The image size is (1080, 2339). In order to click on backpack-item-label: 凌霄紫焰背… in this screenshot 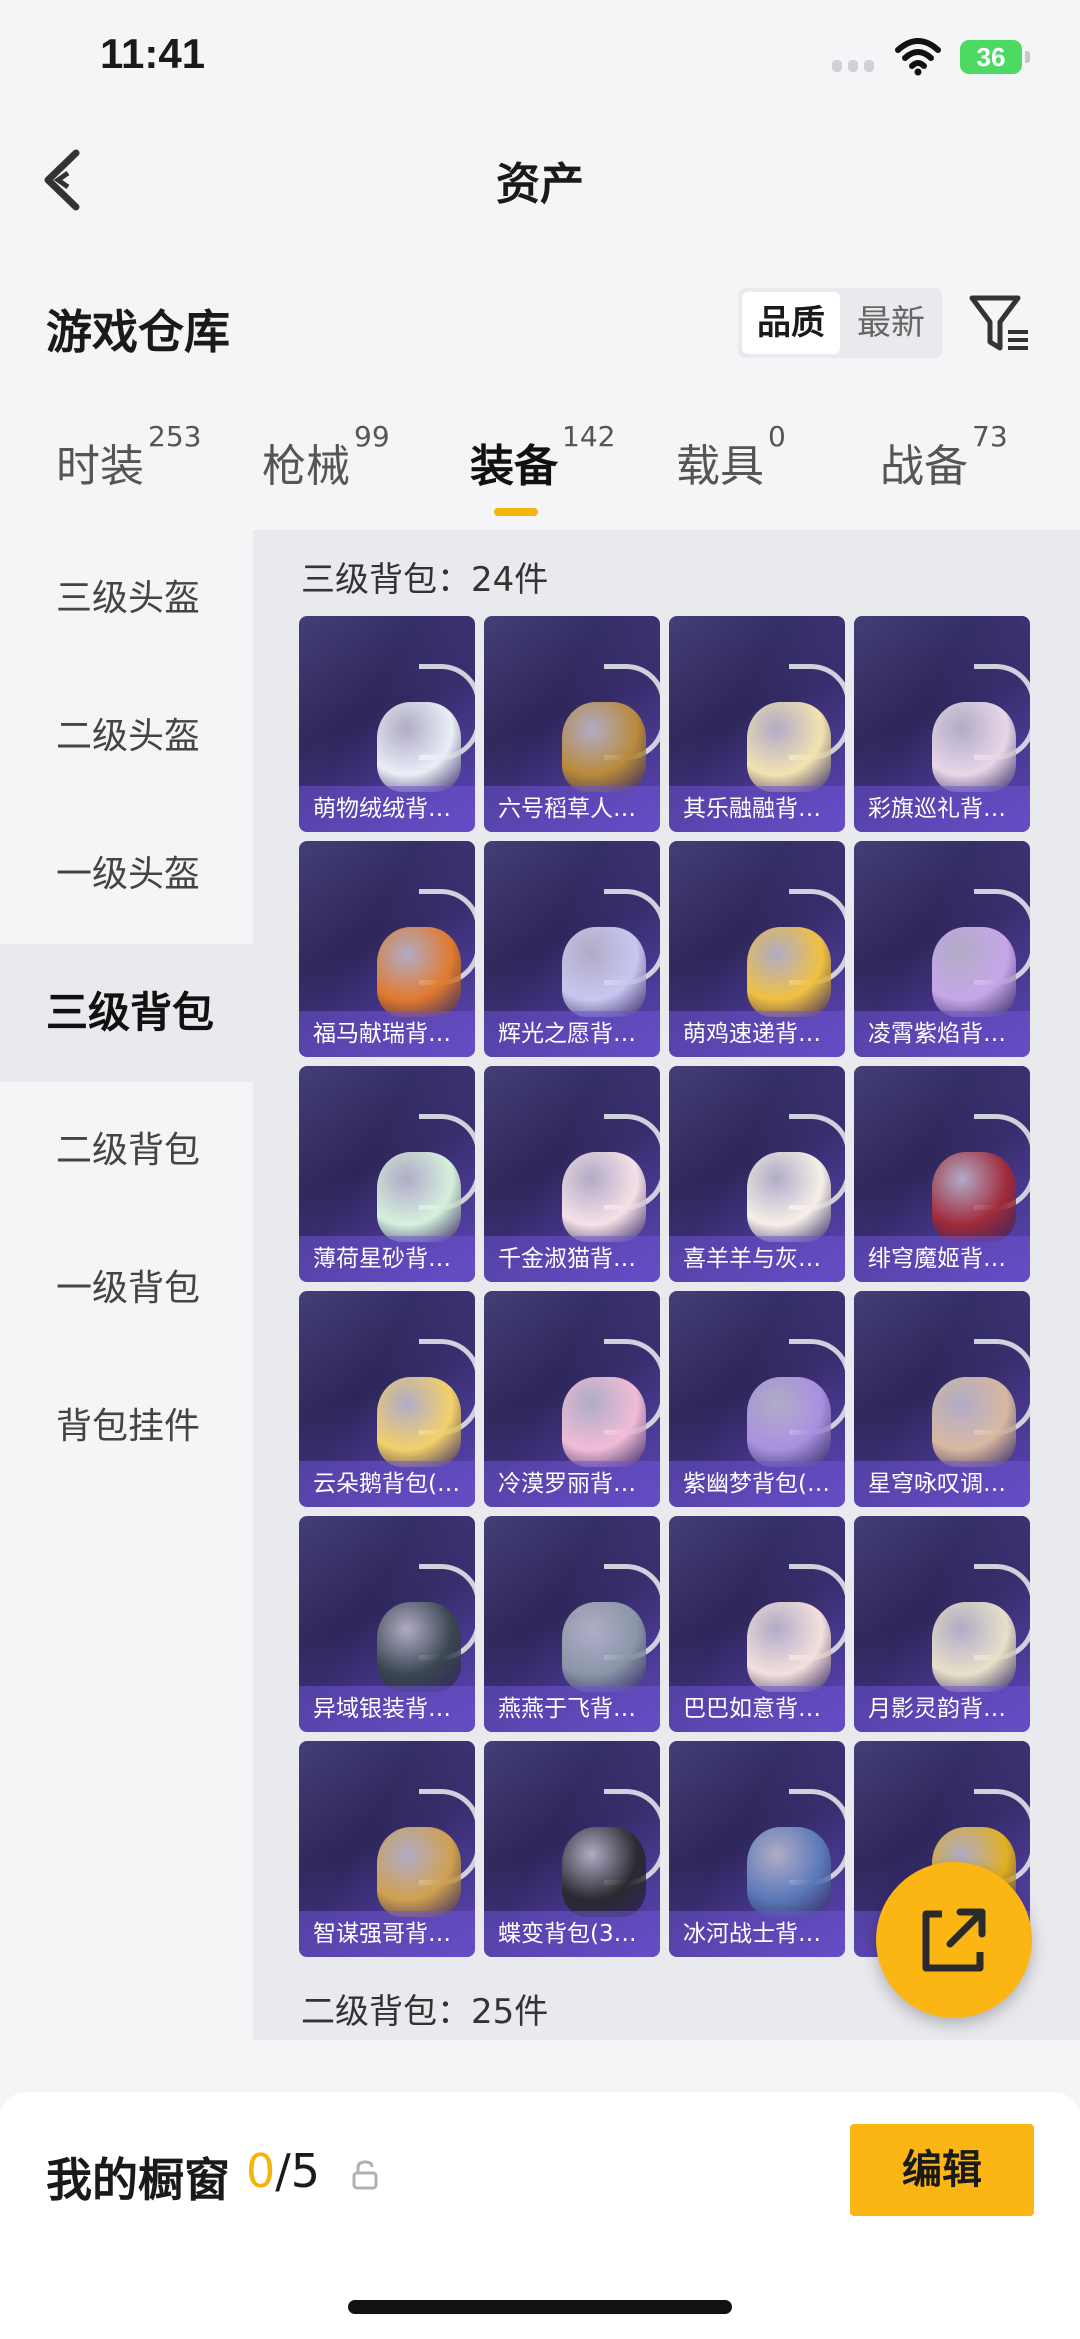, I will do `click(942, 1034)`.